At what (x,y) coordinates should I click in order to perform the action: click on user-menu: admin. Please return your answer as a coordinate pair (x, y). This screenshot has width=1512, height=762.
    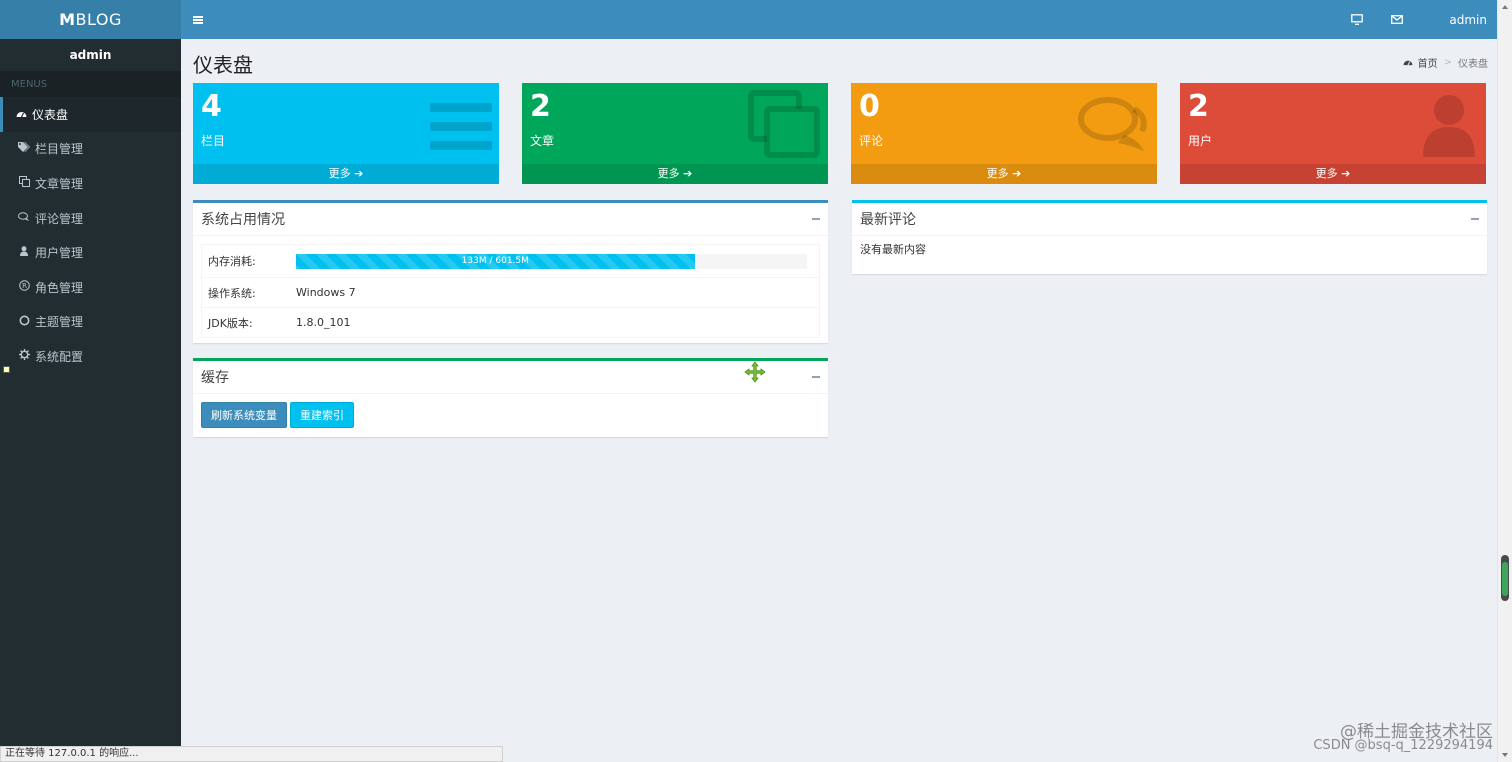
    Looking at the image, I should click on (1468, 20).